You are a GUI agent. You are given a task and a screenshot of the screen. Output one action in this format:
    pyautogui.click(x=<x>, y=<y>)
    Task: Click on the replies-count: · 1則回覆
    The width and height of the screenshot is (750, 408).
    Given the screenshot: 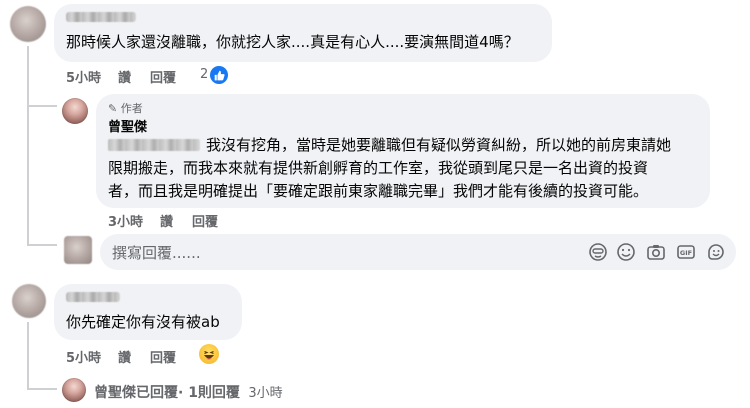 What is the action you would take?
    pyautogui.click(x=209, y=393)
    